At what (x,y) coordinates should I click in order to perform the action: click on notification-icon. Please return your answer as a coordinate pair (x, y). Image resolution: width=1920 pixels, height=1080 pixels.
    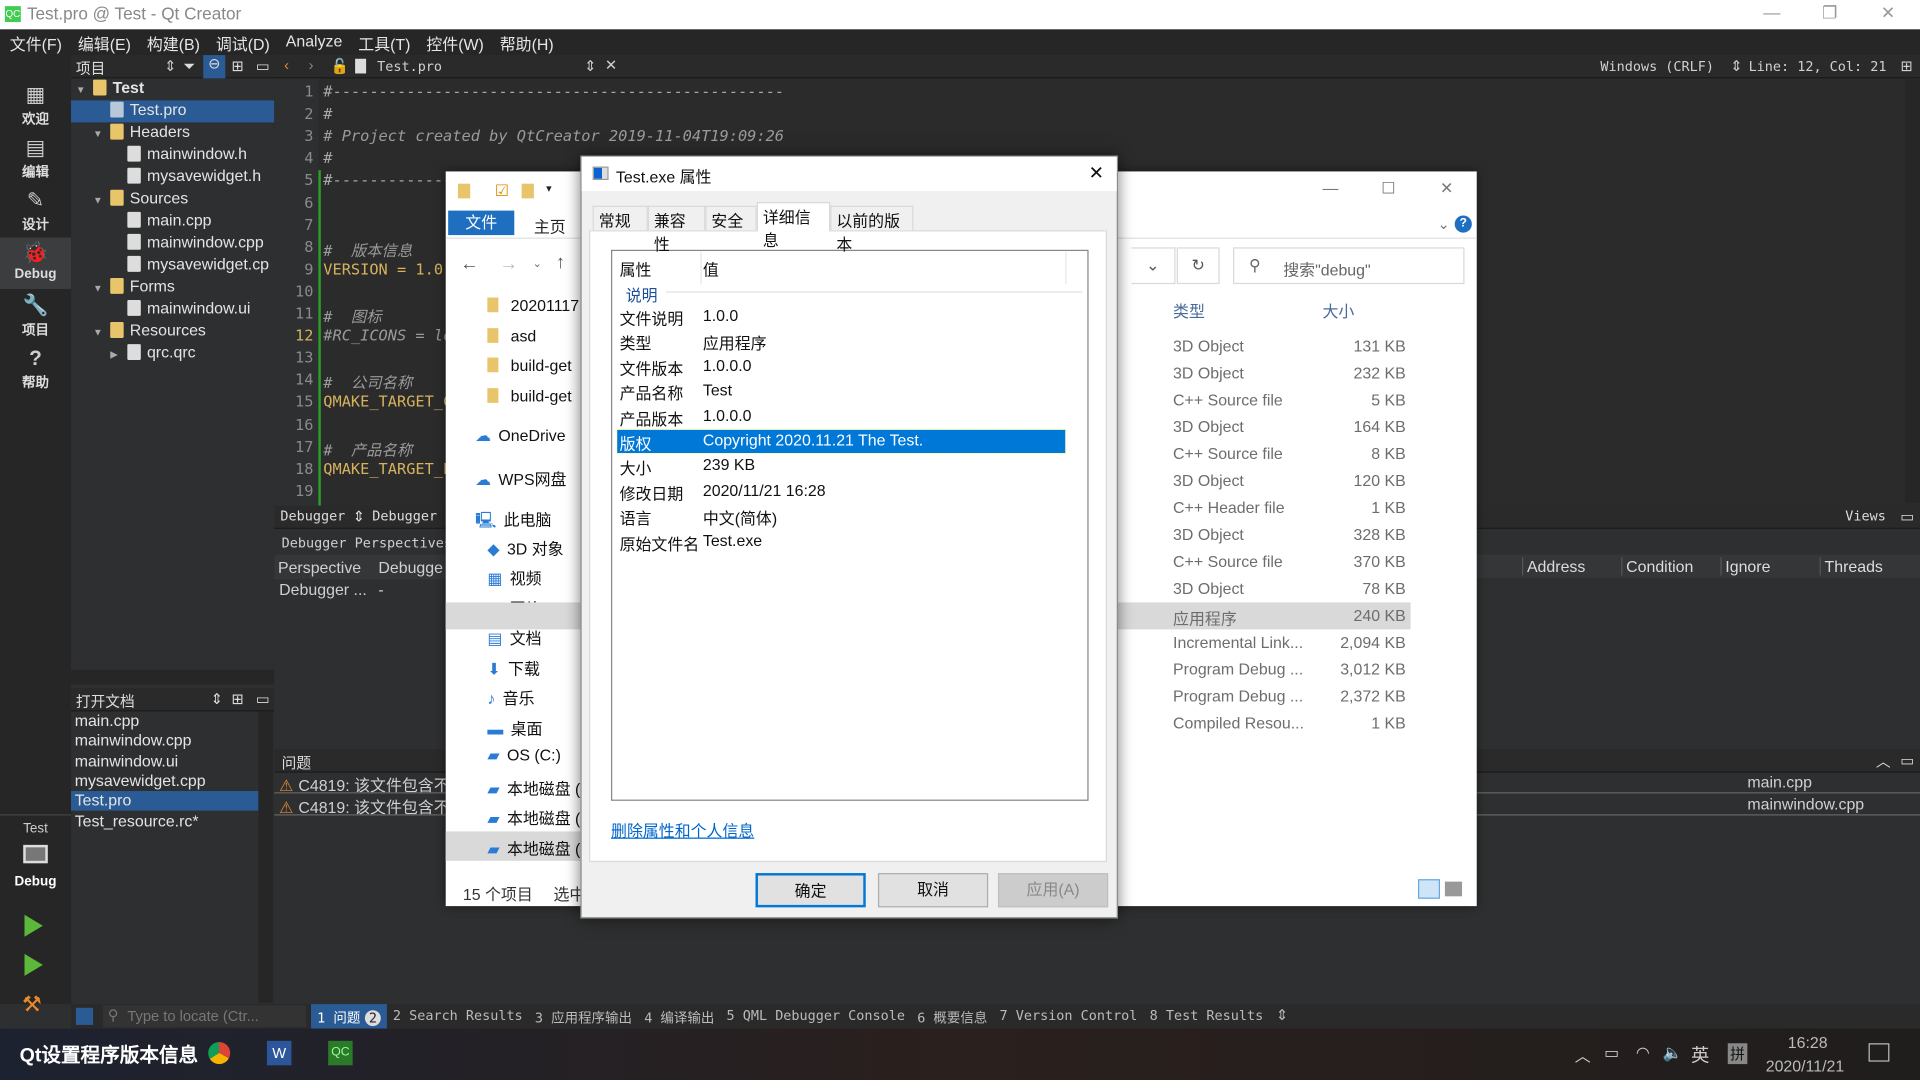
    Looking at the image, I should click on (1879, 1052).